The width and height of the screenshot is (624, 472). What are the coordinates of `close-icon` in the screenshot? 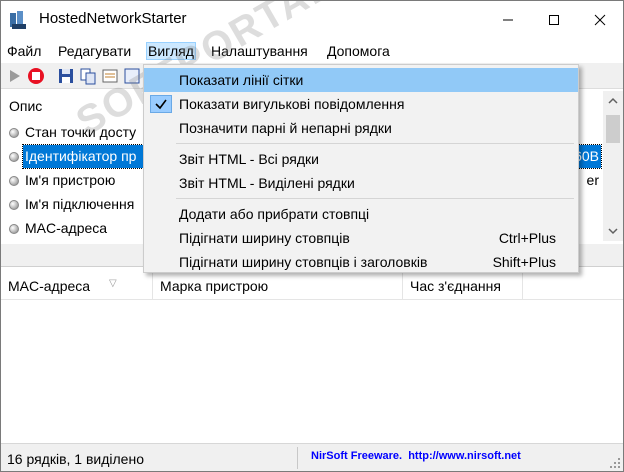 It's located at (600, 20).